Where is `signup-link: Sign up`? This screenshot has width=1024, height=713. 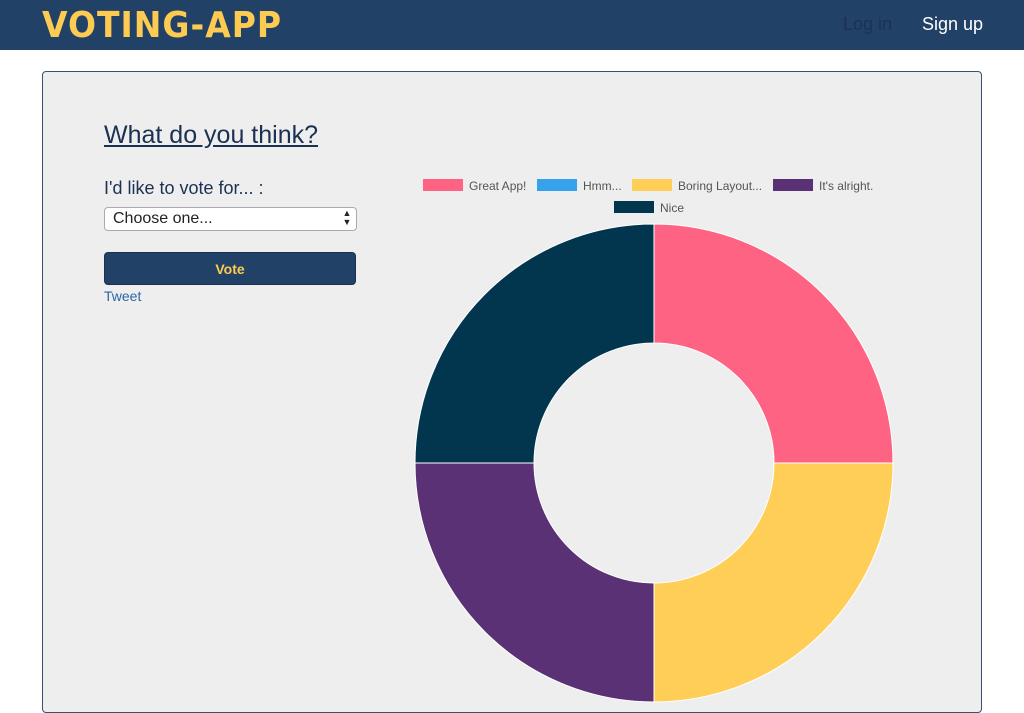 signup-link: Sign up is located at coordinates (952, 24).